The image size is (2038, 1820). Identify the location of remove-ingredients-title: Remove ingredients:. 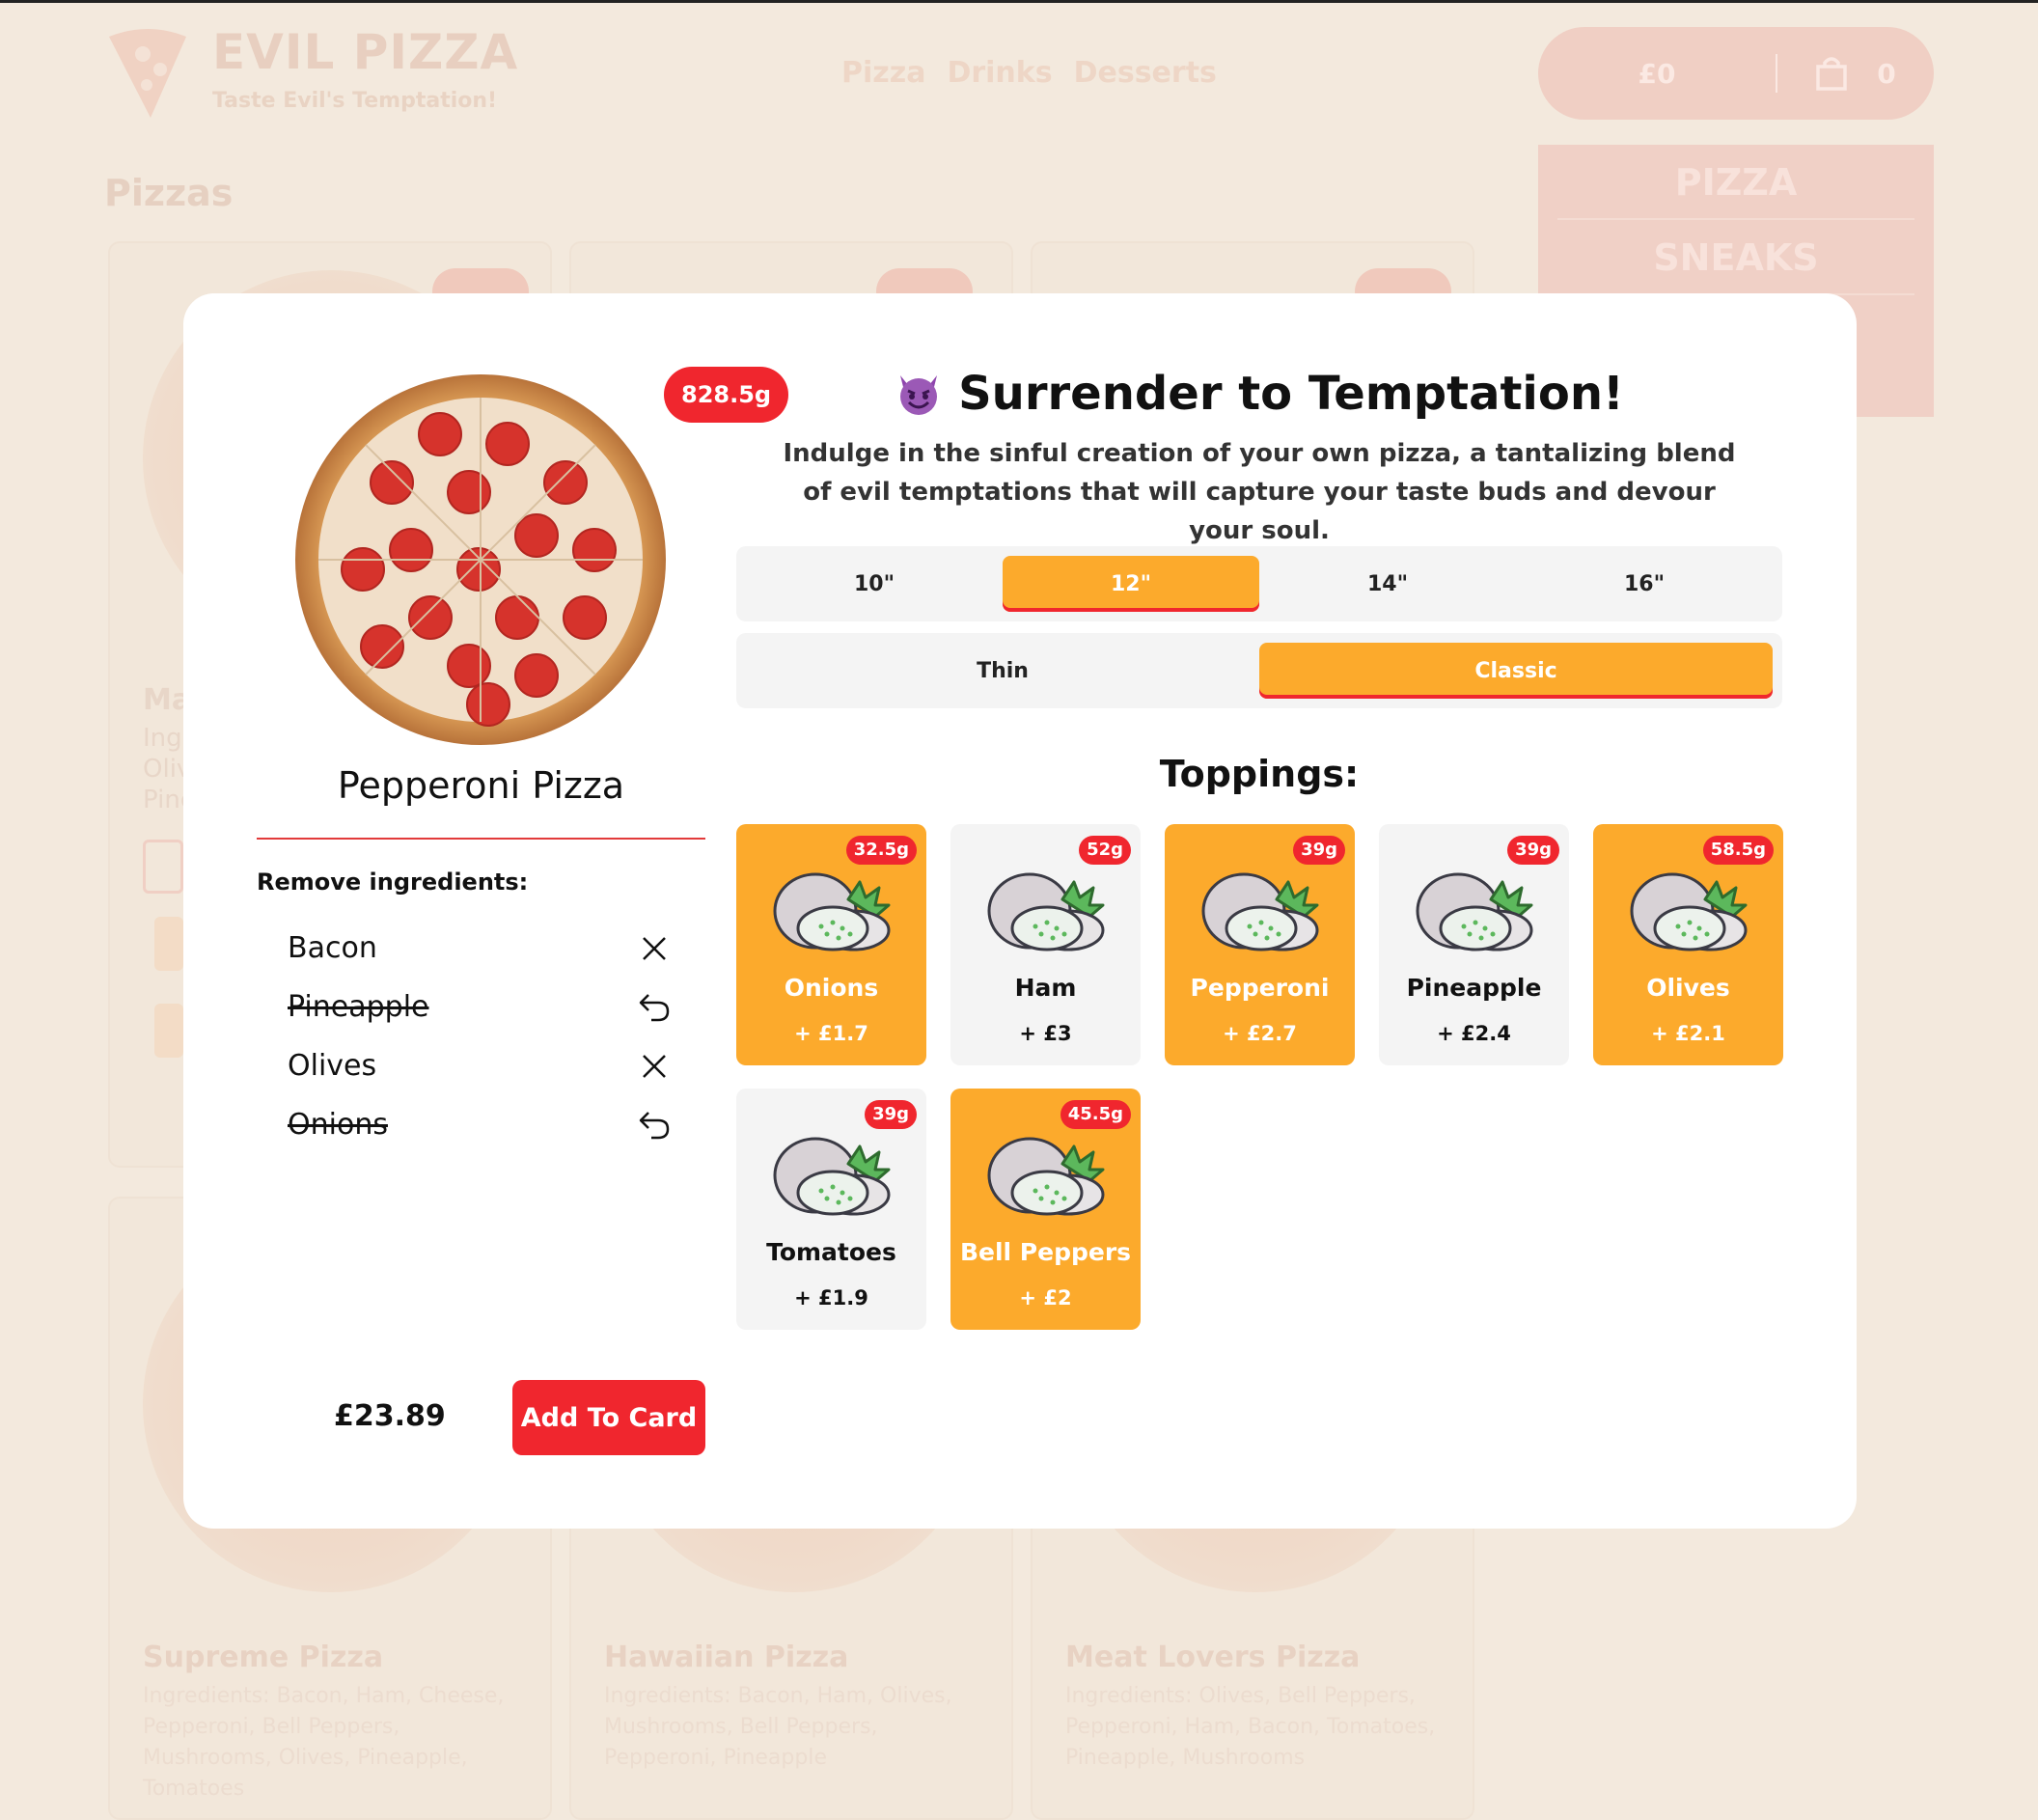
(393, 882).